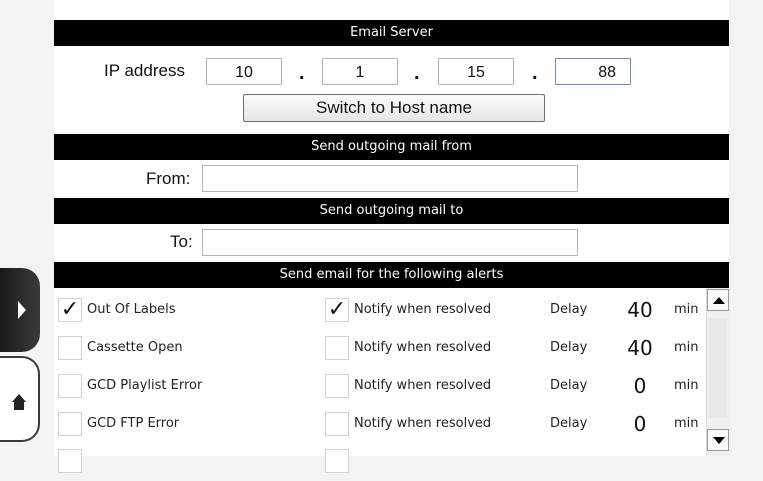 The image size is (763, 481). What do you see at coordinates (390, 242) in the screenshot?
I see `to-email-input` at bounding box center [390, 242].